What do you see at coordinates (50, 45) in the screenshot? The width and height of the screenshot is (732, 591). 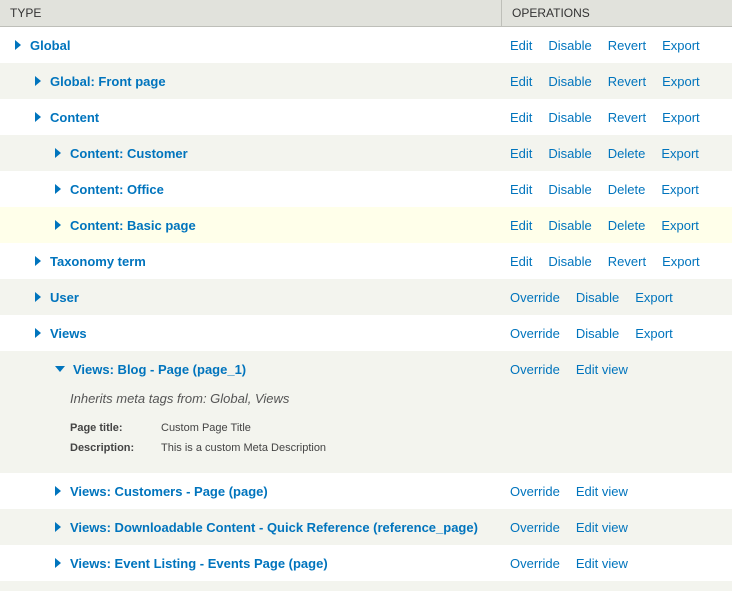 I see `row-label-global: Global` at bounding box center [50, 45].